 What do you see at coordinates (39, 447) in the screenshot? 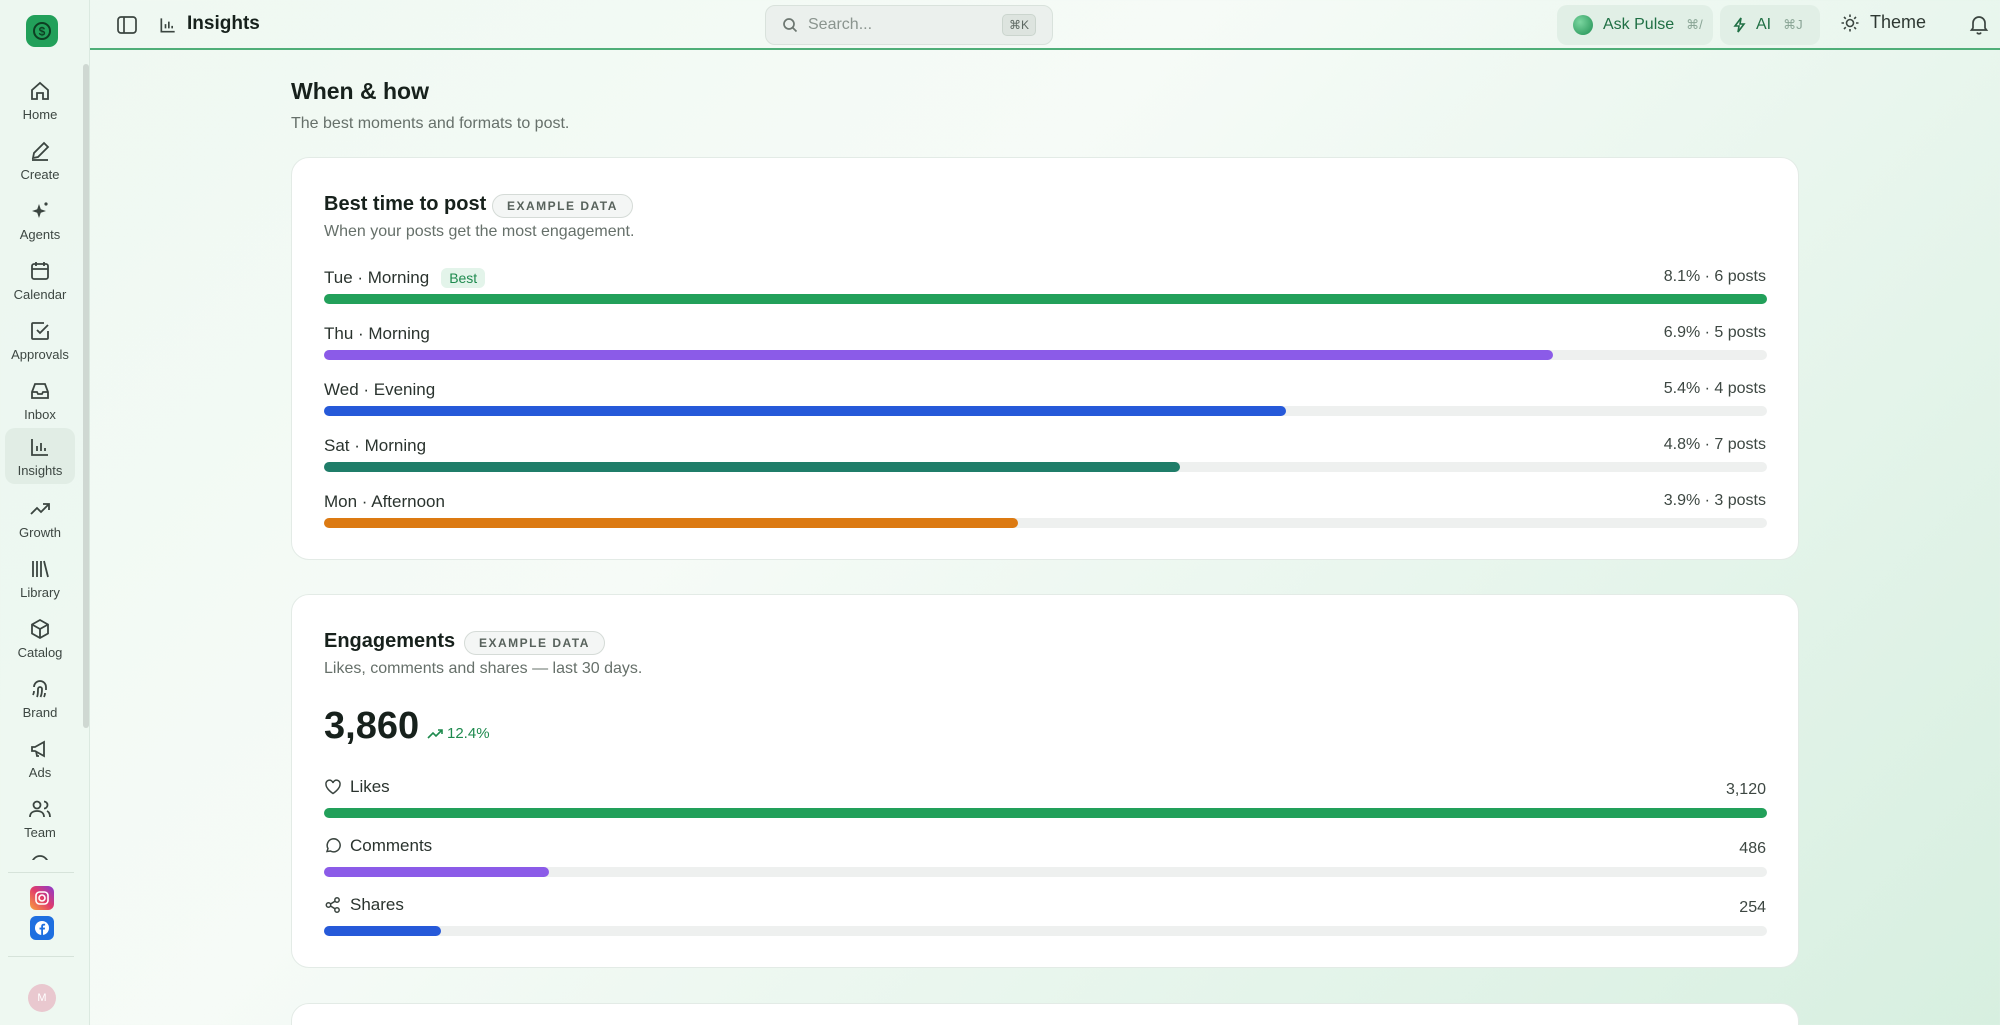
I see `bar-chart-icon` at bounding box center [39, 447].